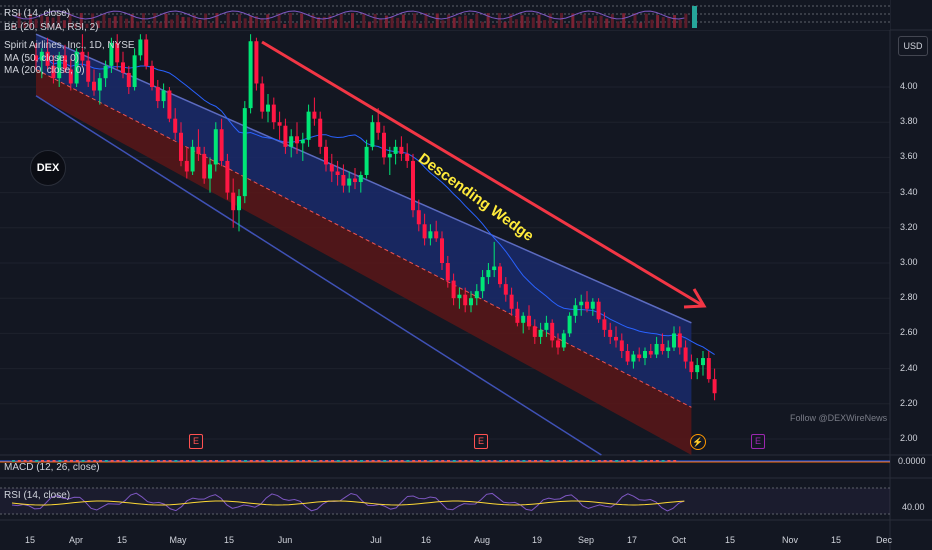 This screenshot has height=550, width=932. Describe the element at coordinates (909, 86) in the screenshot. I see `price-tick-label: 4.00` at that location.